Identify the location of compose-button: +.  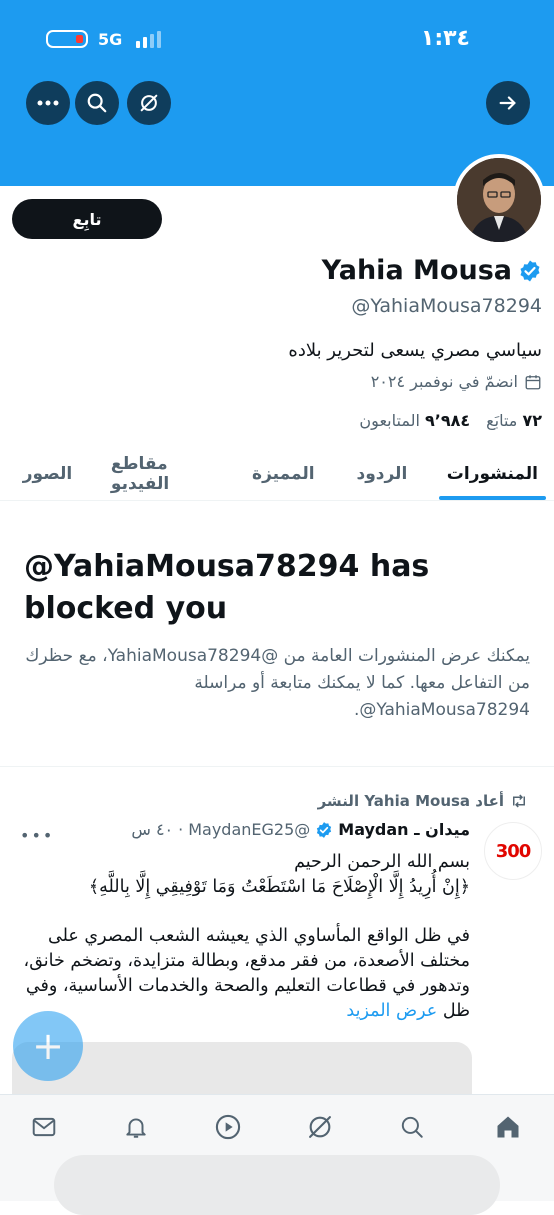
(48, 1046).